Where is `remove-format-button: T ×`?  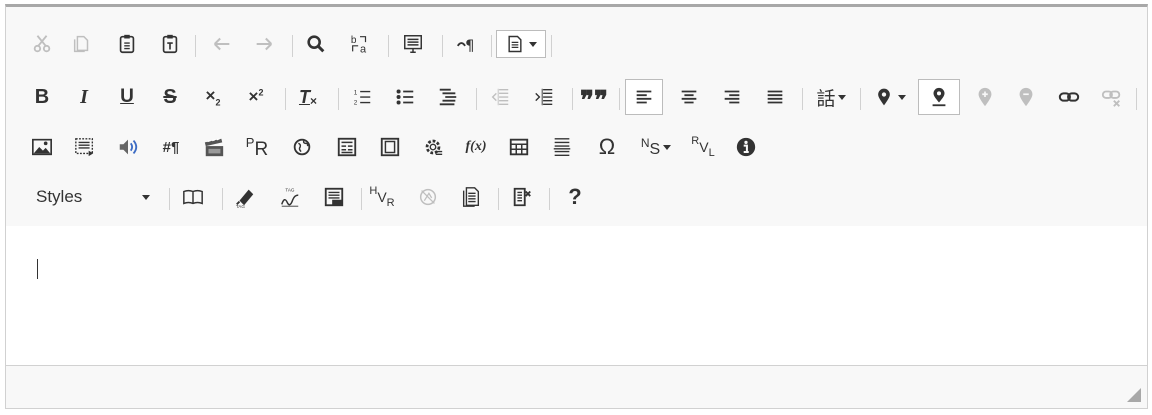
remove-format-button: T × is located at coordinates (308, 97).